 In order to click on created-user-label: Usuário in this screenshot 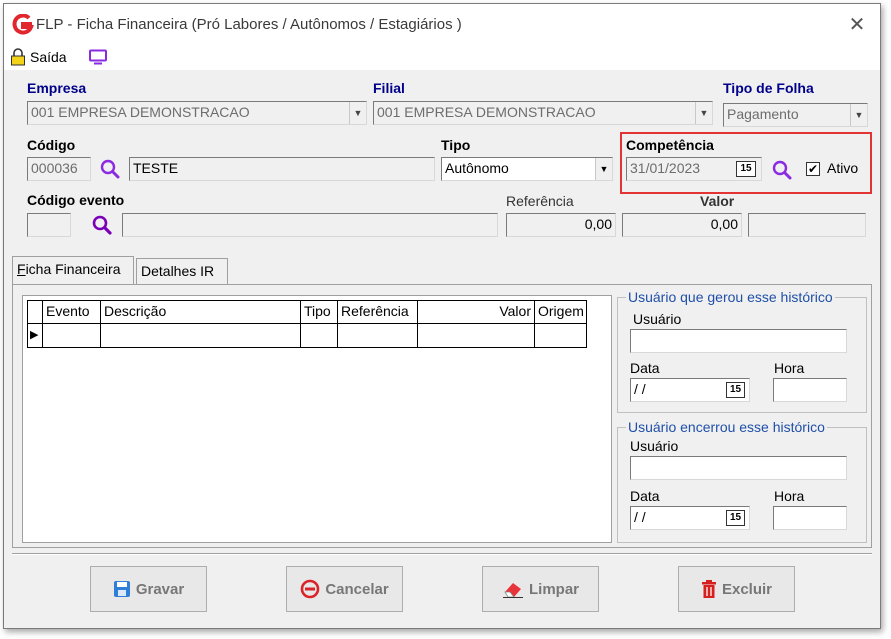, I will do `click(657, 319)`.